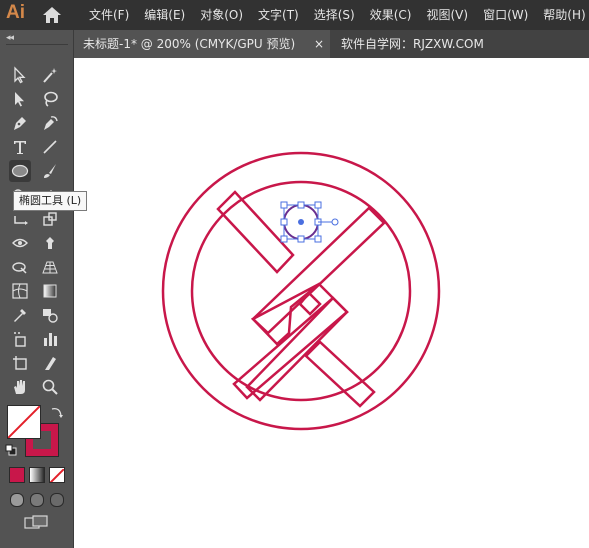 Image resolution: width=589 pixels, height=548 pixels. What do you see at coordinates (50, 291) in the screenshot?
I see `gradient-tool-icon` at bounding box center [50, 291].